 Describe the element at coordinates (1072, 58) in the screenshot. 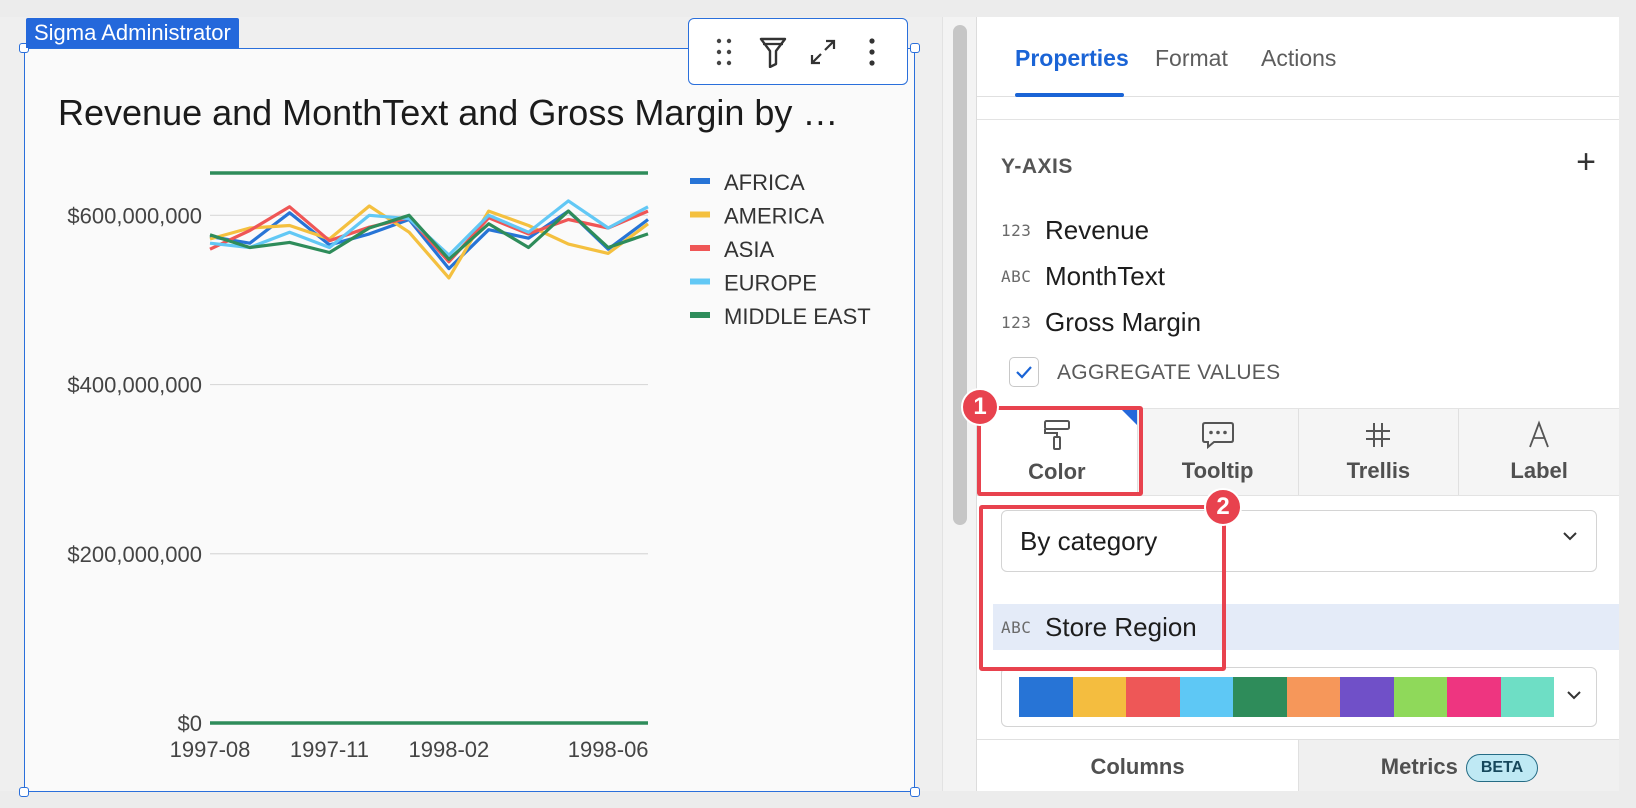

I see `tab-properties: Properties` at that location.